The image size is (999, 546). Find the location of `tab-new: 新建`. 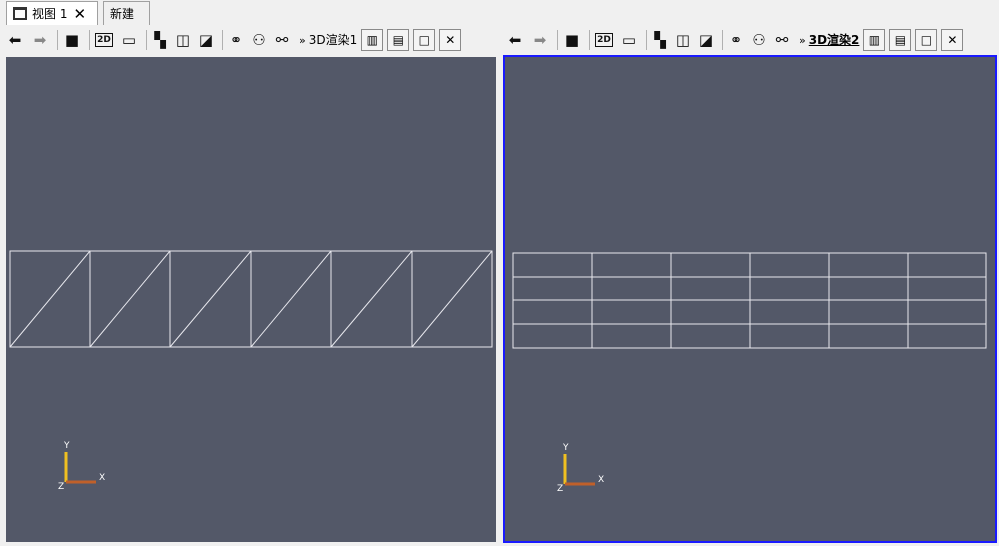

tab-new: 新建 is located at coordinates (126, 13).